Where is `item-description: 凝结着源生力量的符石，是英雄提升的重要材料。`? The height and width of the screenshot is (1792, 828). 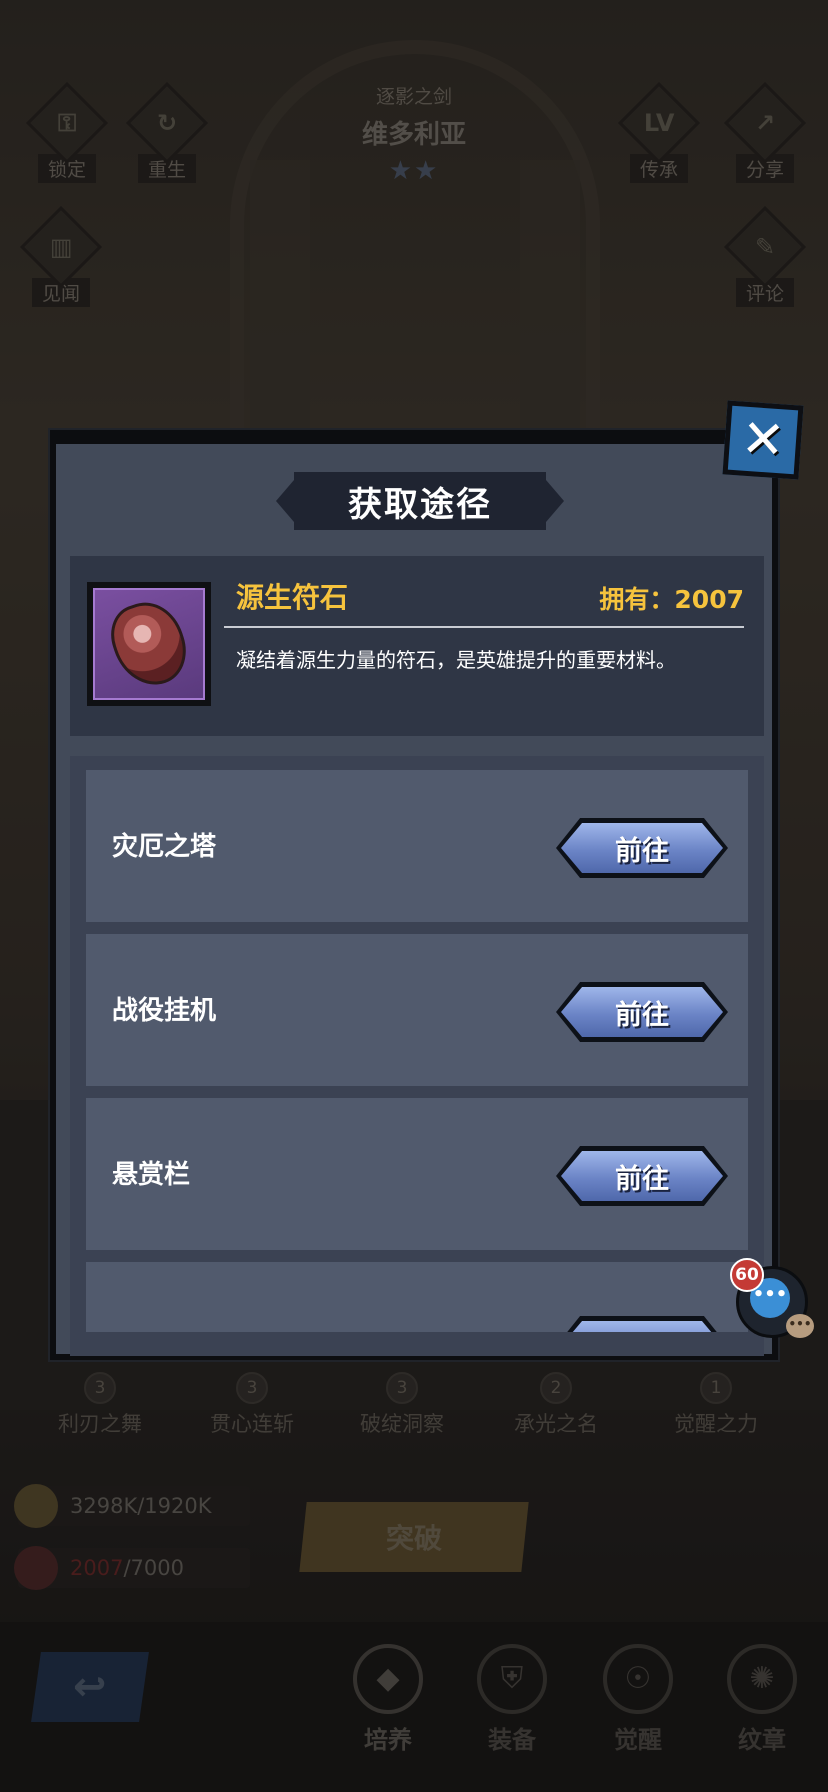 item-description: 凝结着源生力量的符石，是英雄提升的重要材料。 is located at coordinates (456, 660).